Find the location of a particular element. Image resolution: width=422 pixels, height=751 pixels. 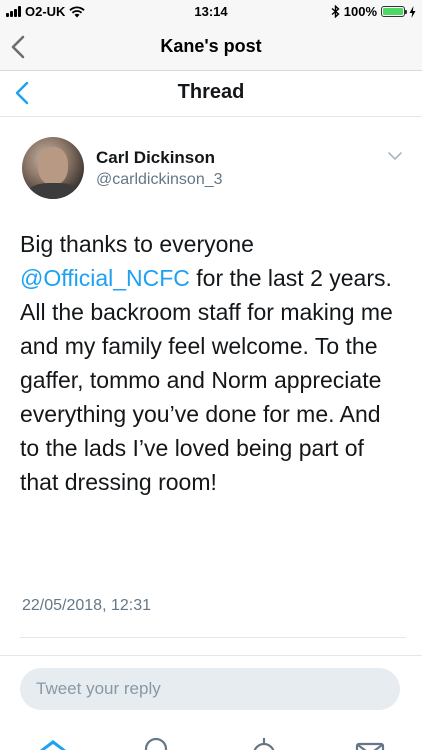

battery-percent: 100% is located at coordinates (360, 11).